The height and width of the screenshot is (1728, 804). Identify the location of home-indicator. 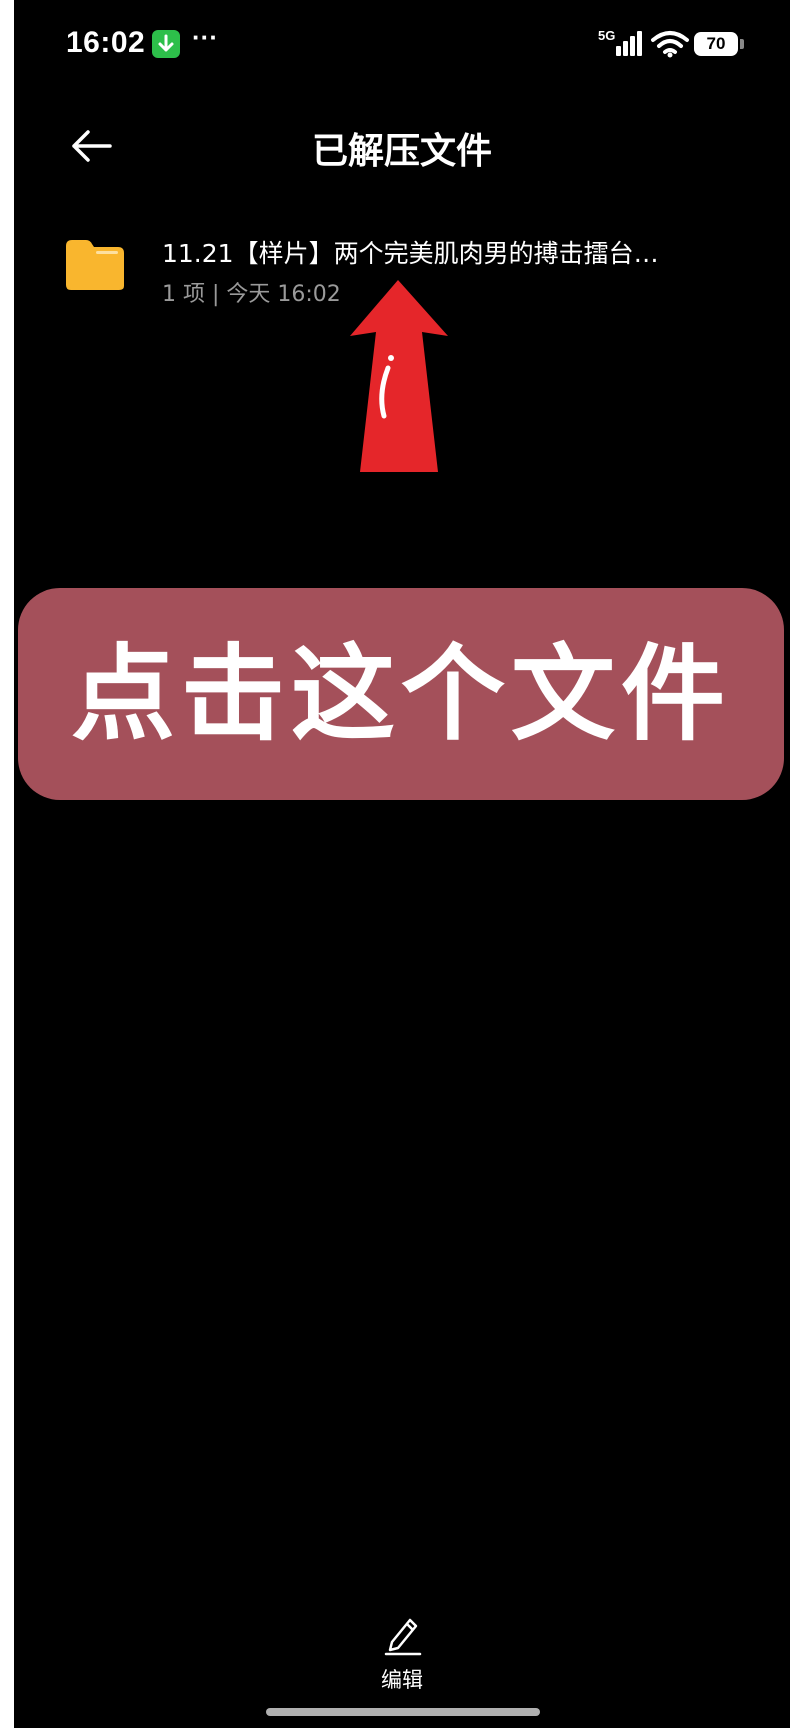
(403, 1712).